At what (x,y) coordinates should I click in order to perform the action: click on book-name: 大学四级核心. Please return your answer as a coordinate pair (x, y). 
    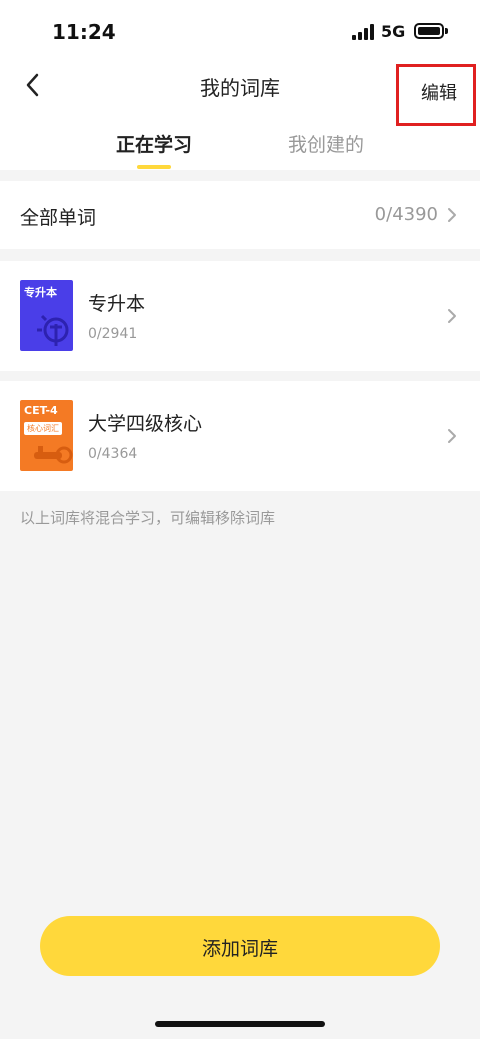
    Looking at the image, I should click on (145, 424).